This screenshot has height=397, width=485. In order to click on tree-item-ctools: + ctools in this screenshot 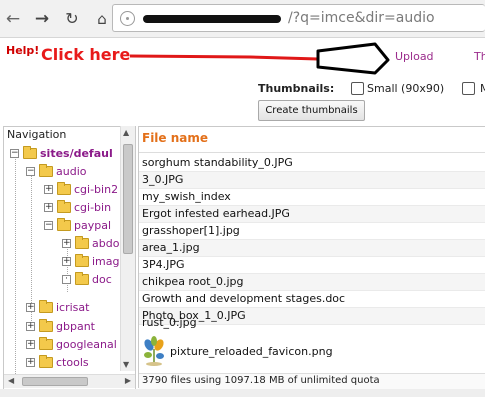, I will do `click(64, 363)`.